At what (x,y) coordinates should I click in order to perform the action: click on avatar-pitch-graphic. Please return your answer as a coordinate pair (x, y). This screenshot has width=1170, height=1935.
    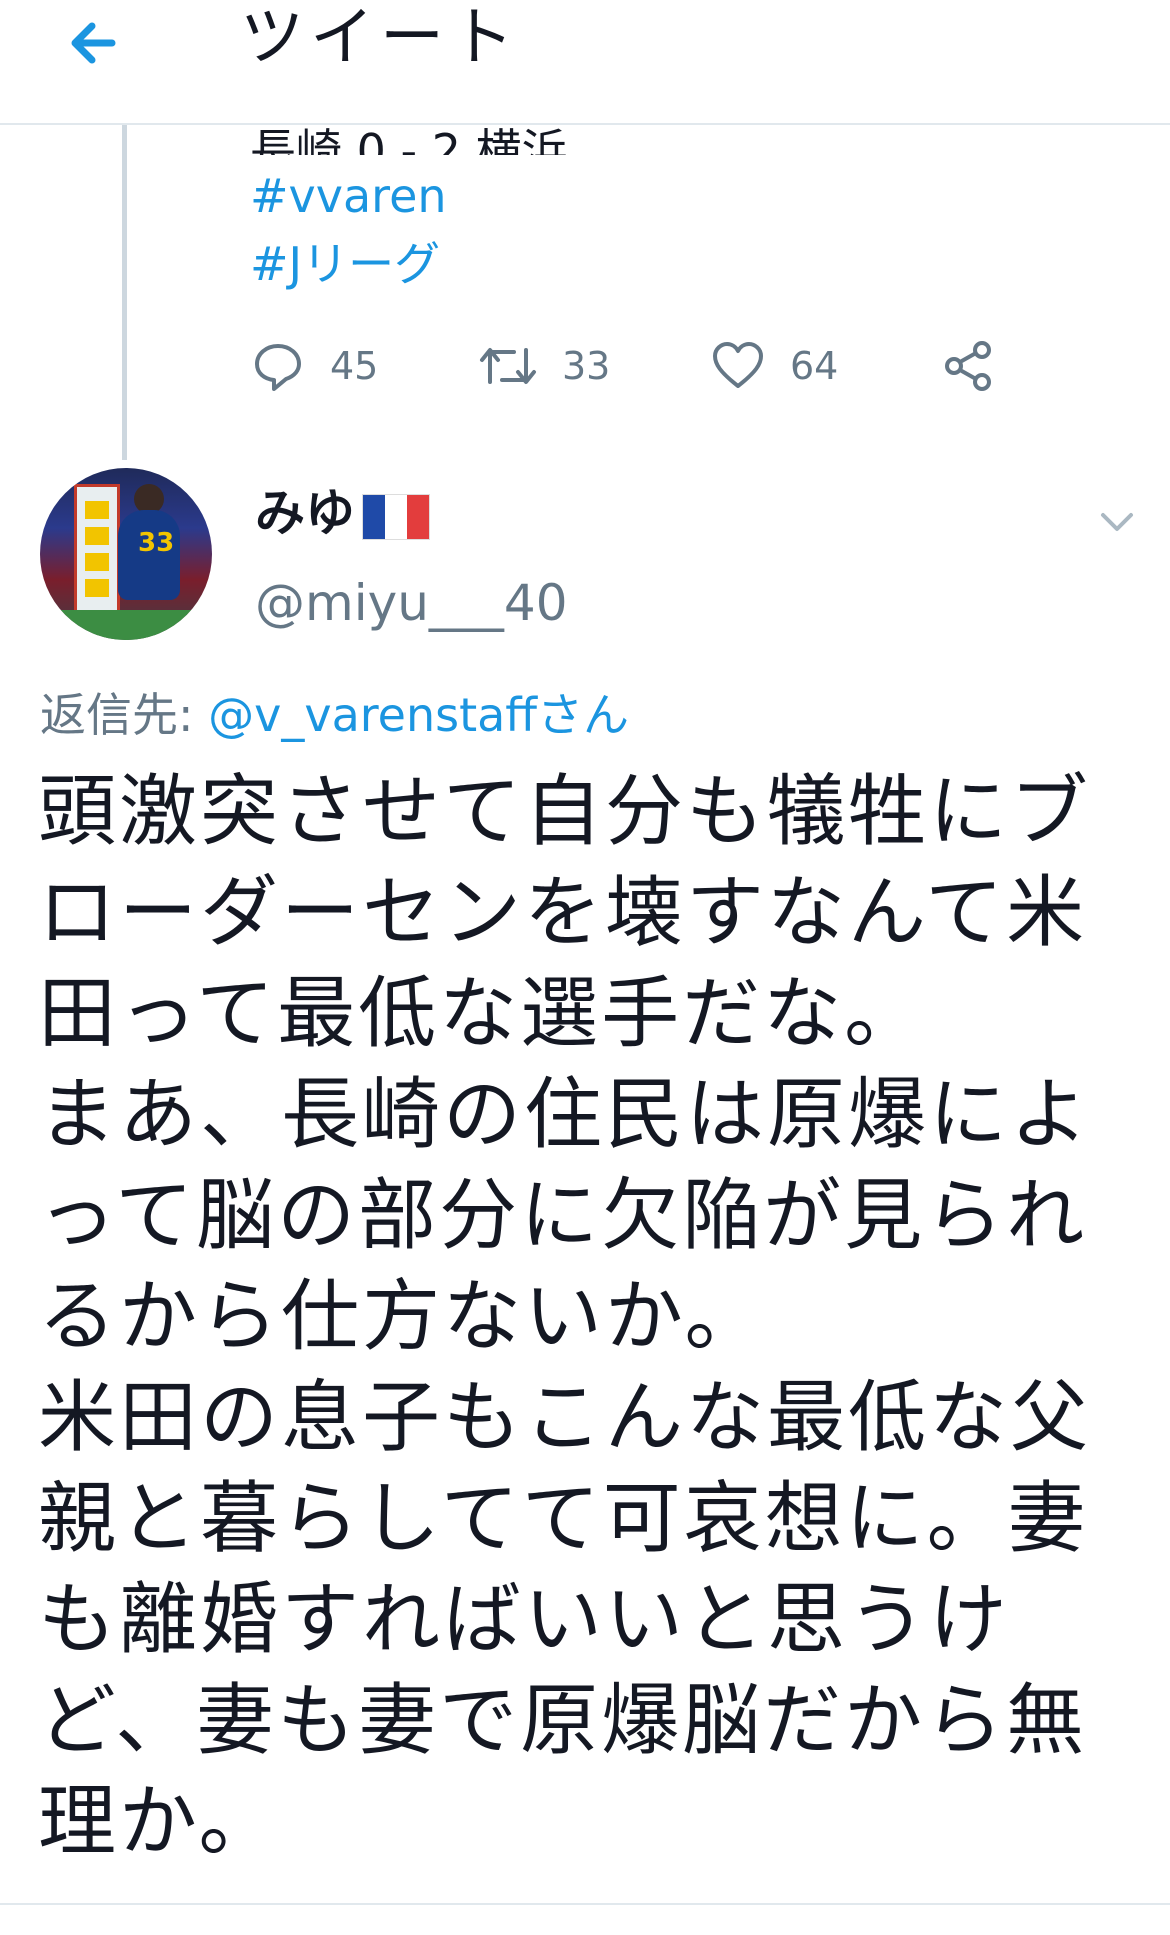
    Looking at the image, I should click on (126, 625).